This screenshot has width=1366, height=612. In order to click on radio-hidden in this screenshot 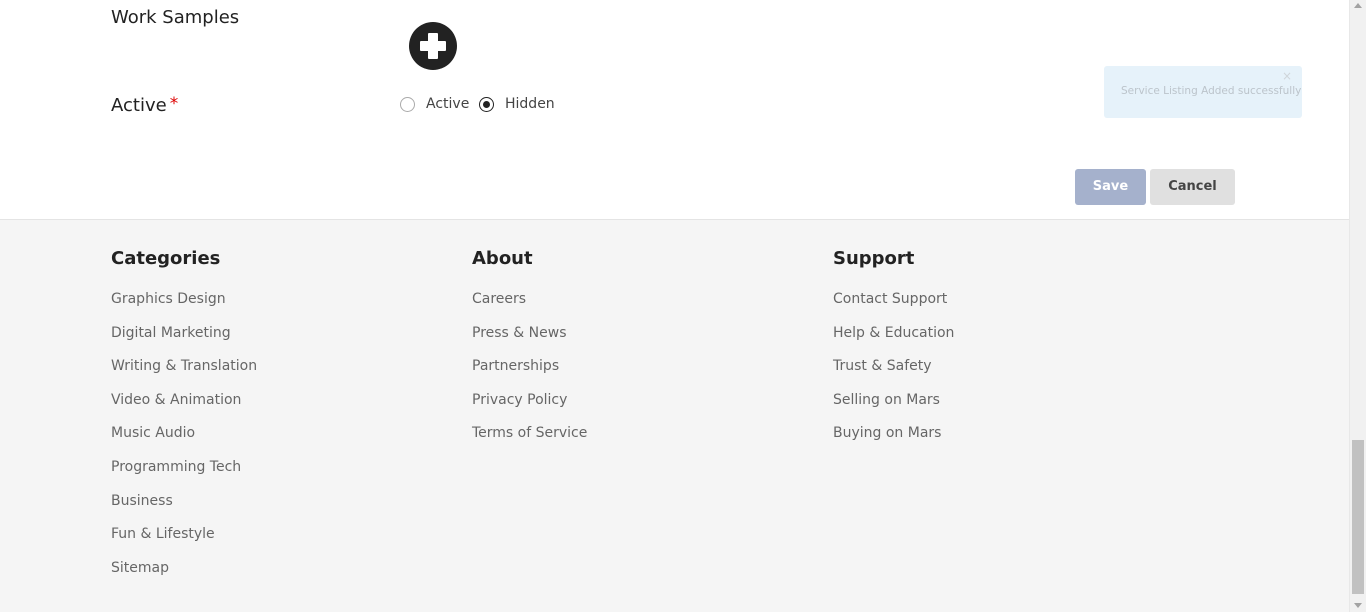, I will do `click(486, 104)`.